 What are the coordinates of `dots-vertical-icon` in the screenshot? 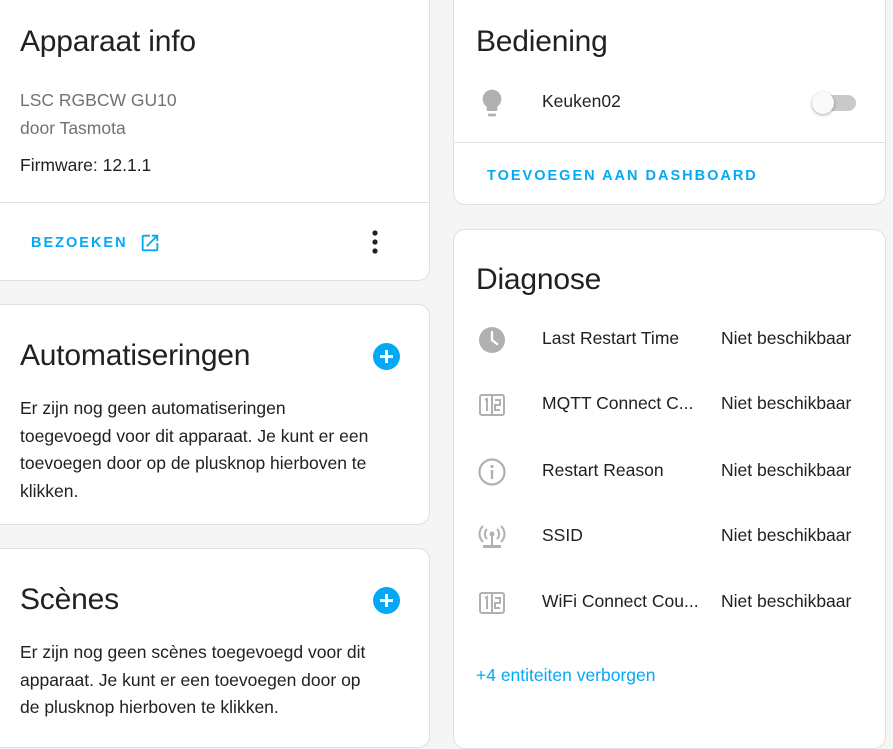 It's located at (375, 242).